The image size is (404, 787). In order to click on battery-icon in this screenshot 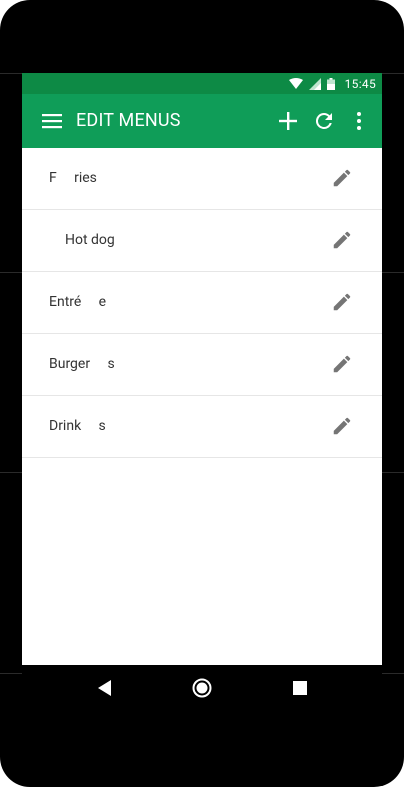, I will do `click(330, 83)`.